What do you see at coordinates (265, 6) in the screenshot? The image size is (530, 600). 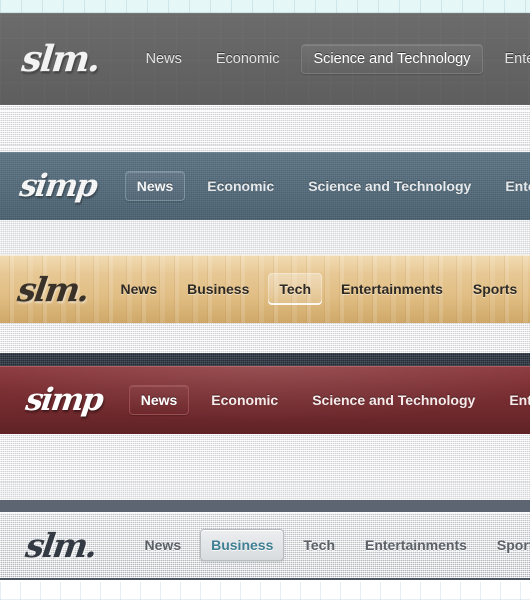 I see `page-top-strip` at bounding box center [265, 6].